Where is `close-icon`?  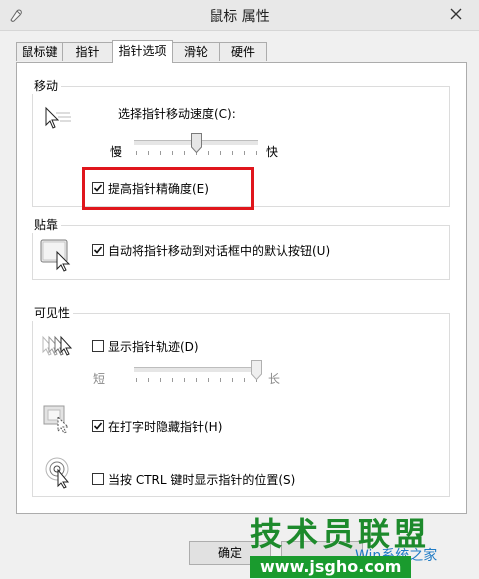 close-icon is located at coordinates (456, 14).